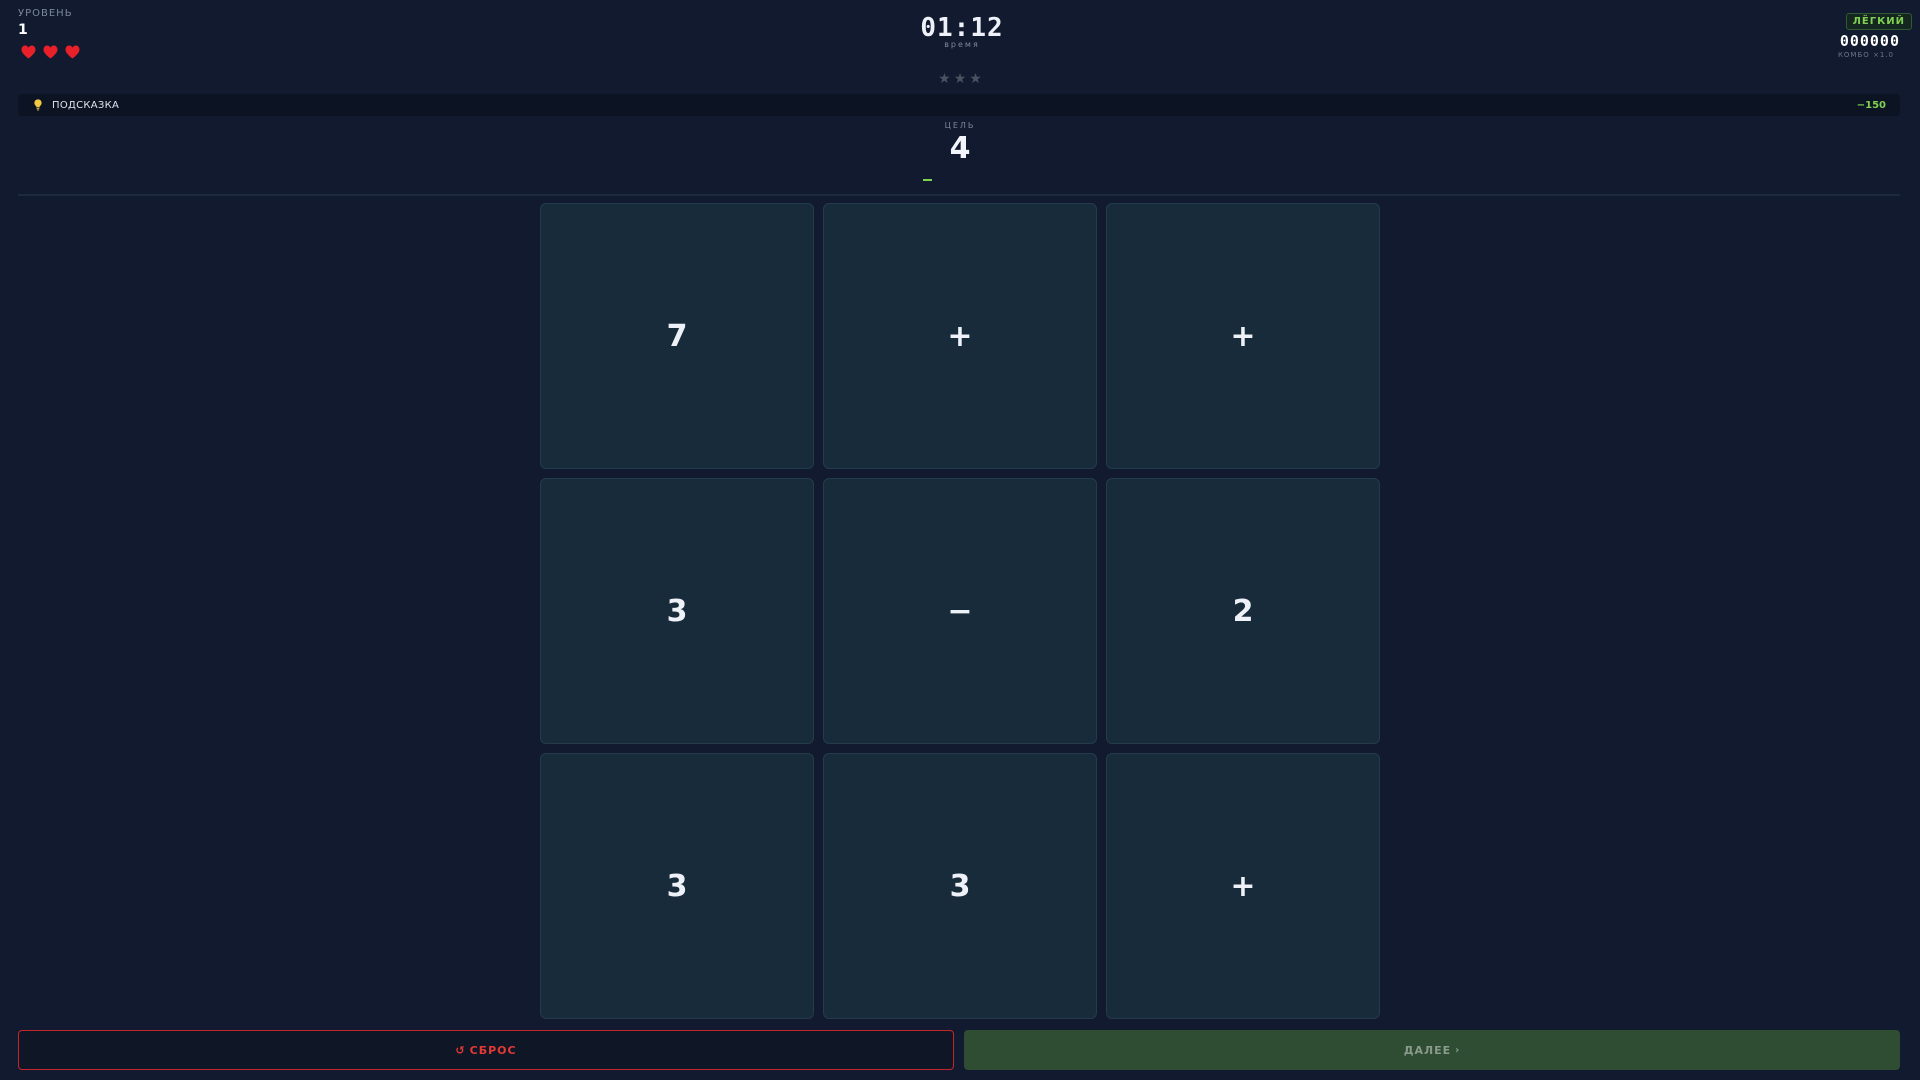 The image size is (1920, 1080). I want to click on lives, so click(50, 52).